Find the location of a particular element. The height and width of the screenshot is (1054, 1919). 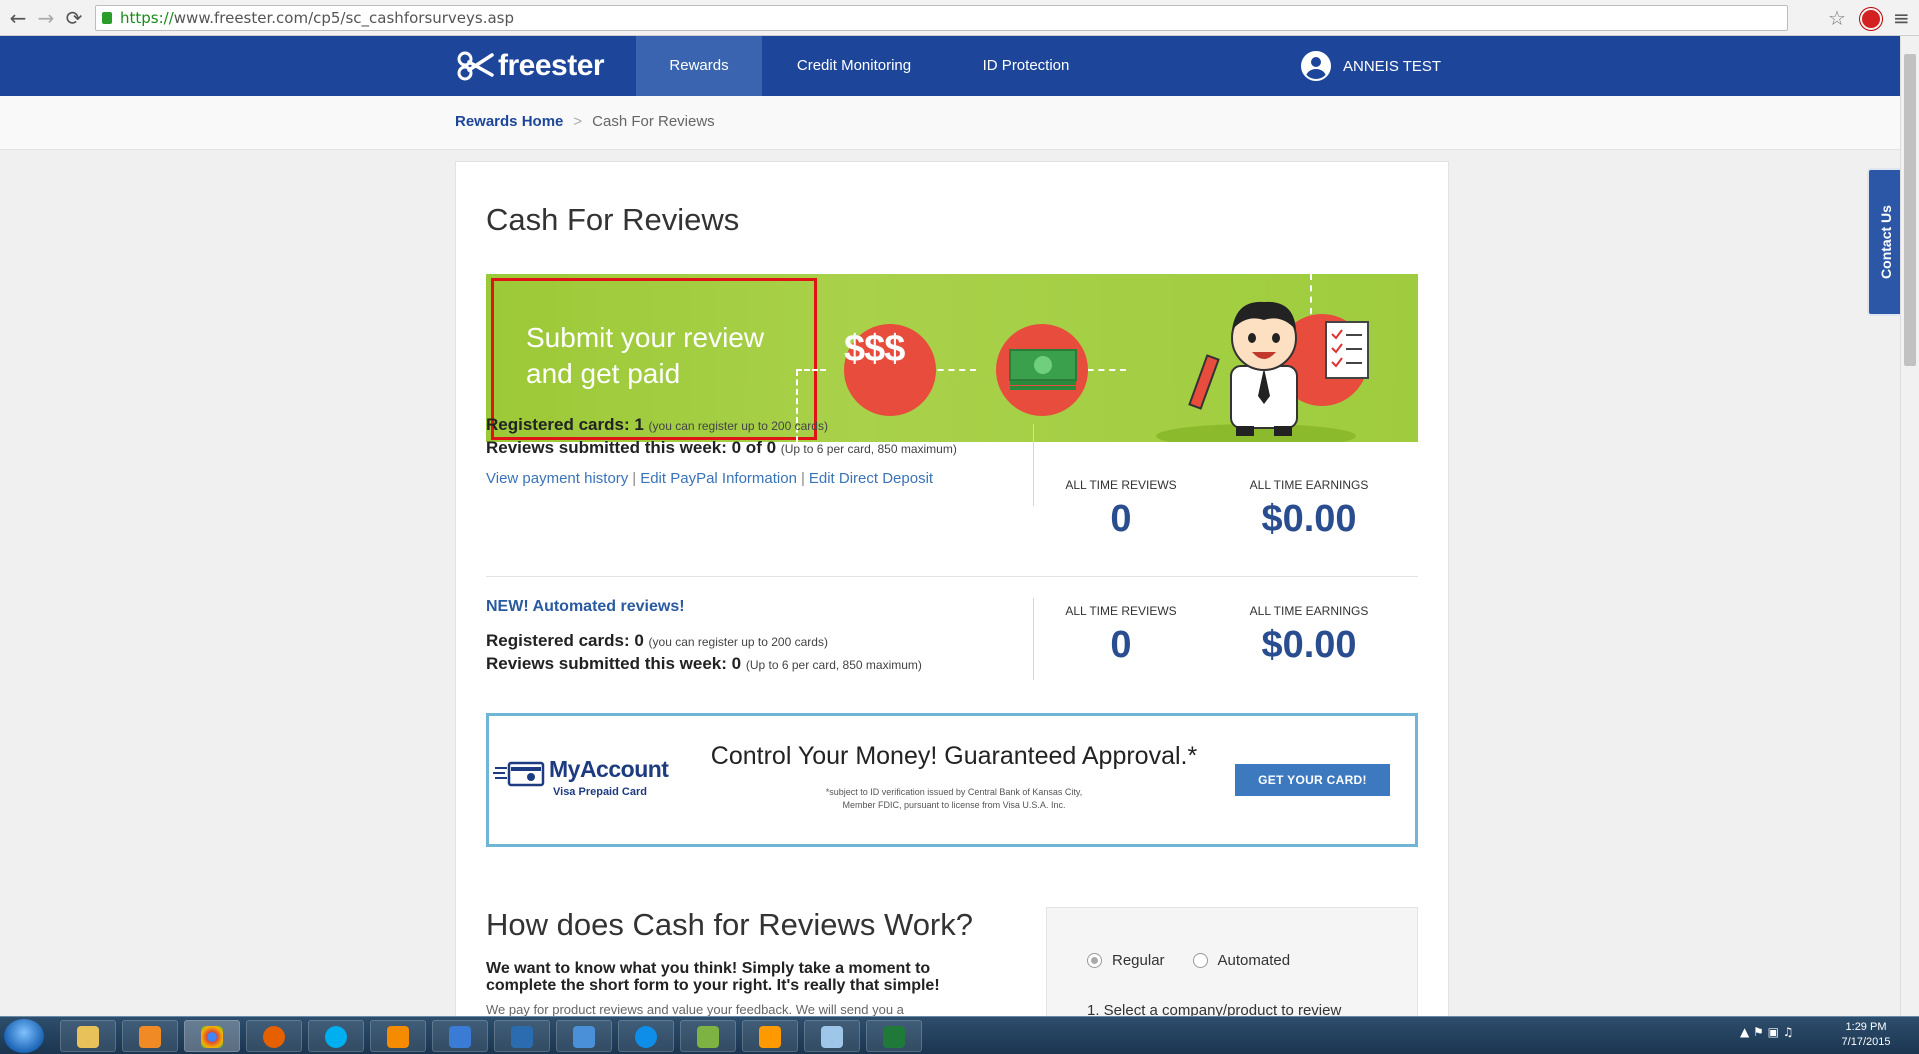

auto-all-time-reviews-label: ALL TIME REVIEWS is located at coordinates (1121, 611).